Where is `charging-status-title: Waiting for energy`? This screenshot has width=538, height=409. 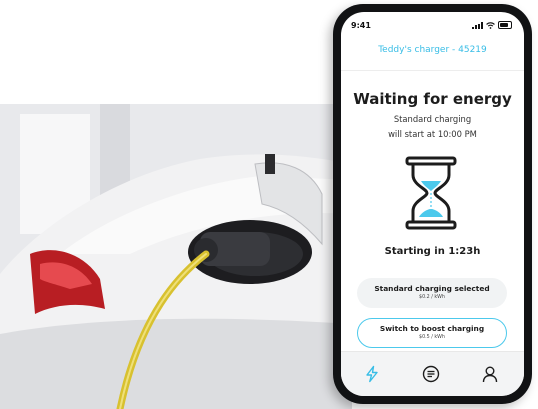
charging-status-title: Waiting for energy is located at coordinates (432, 99).